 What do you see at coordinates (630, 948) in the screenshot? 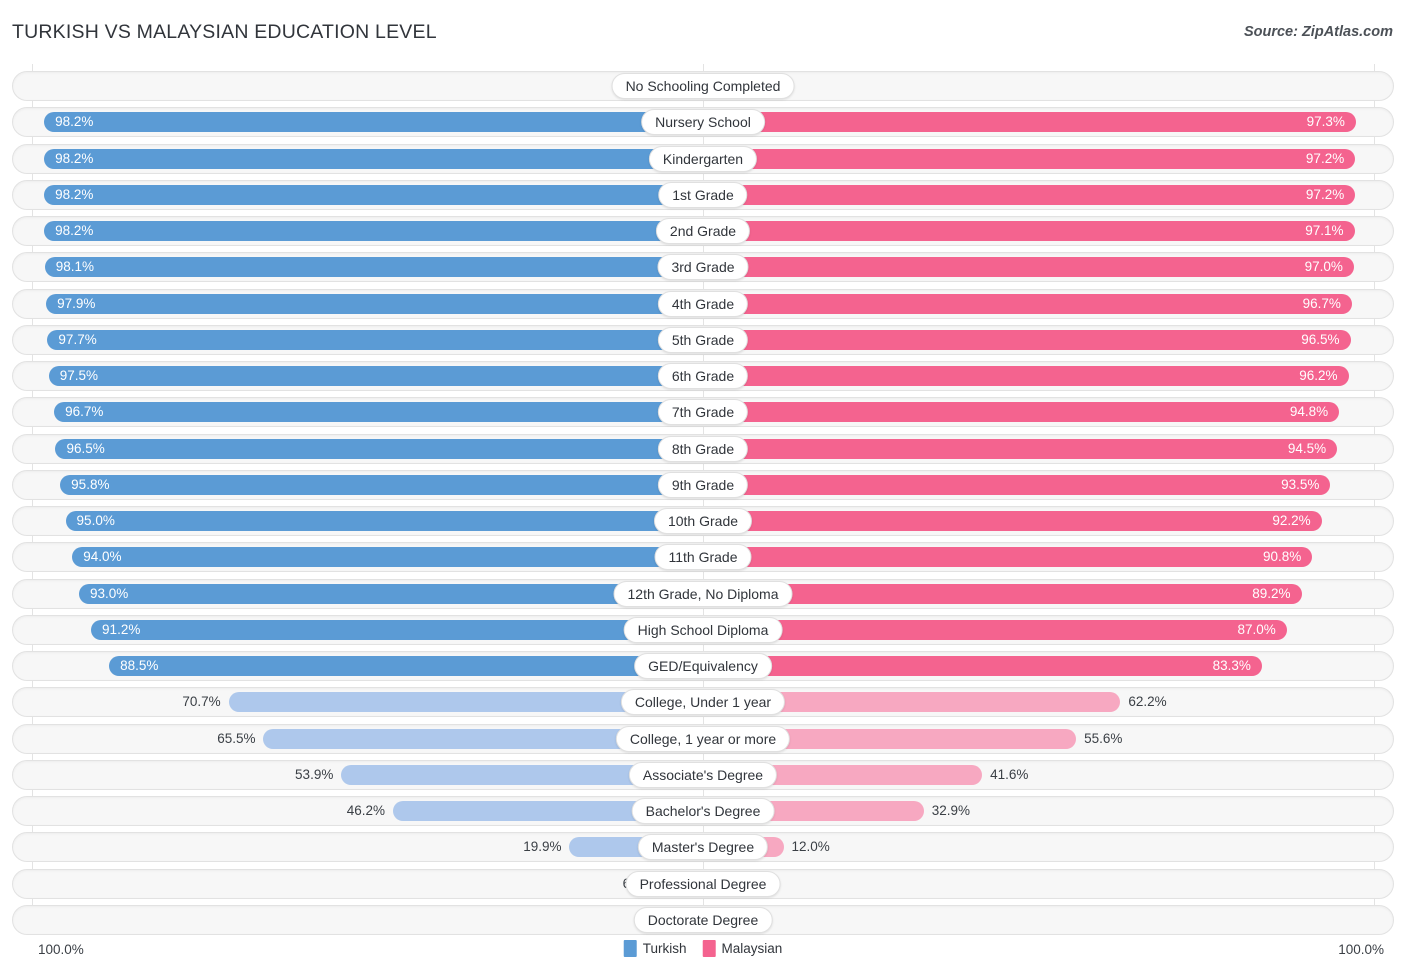
I see `legend-swatch` at bounding box center [630, 948].